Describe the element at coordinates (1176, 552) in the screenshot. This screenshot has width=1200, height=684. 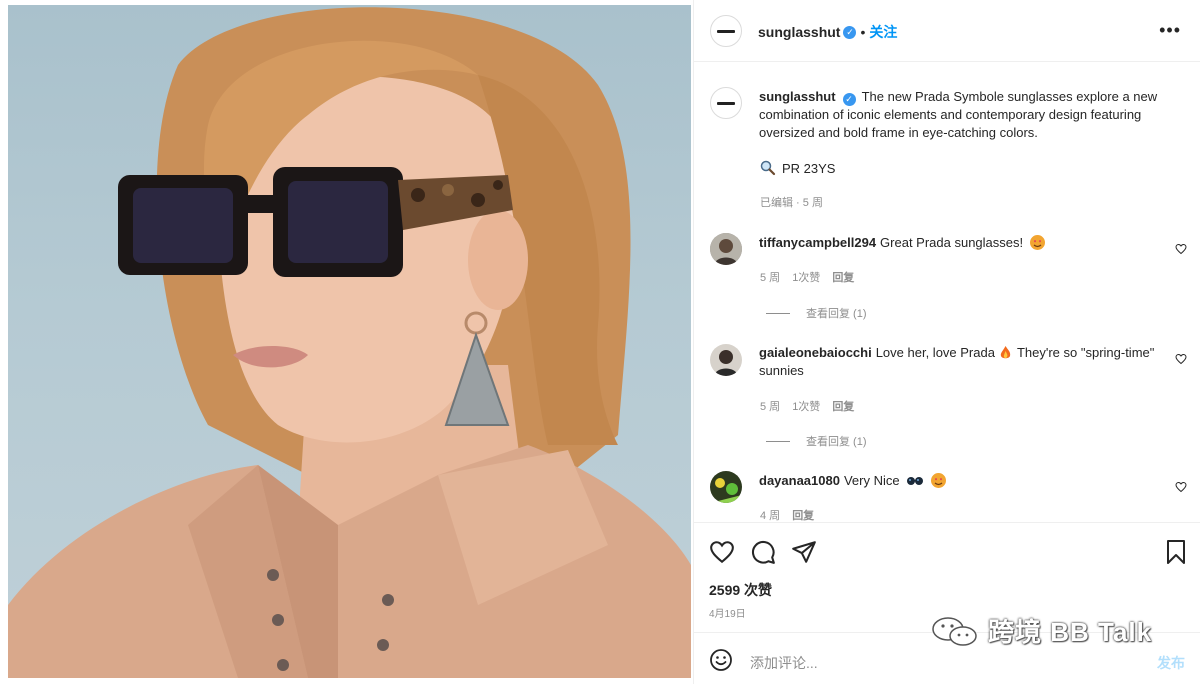
I see `save-bookmark-icon` at that location.